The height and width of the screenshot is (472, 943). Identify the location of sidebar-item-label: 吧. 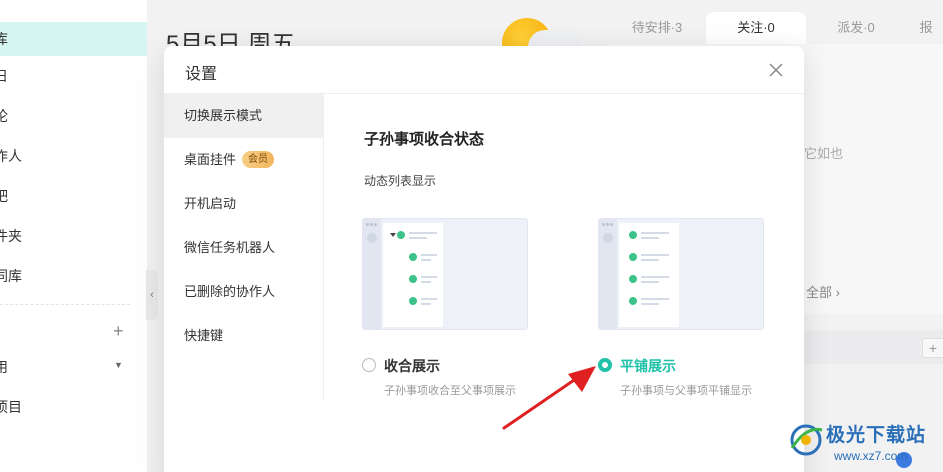
(4, 196).